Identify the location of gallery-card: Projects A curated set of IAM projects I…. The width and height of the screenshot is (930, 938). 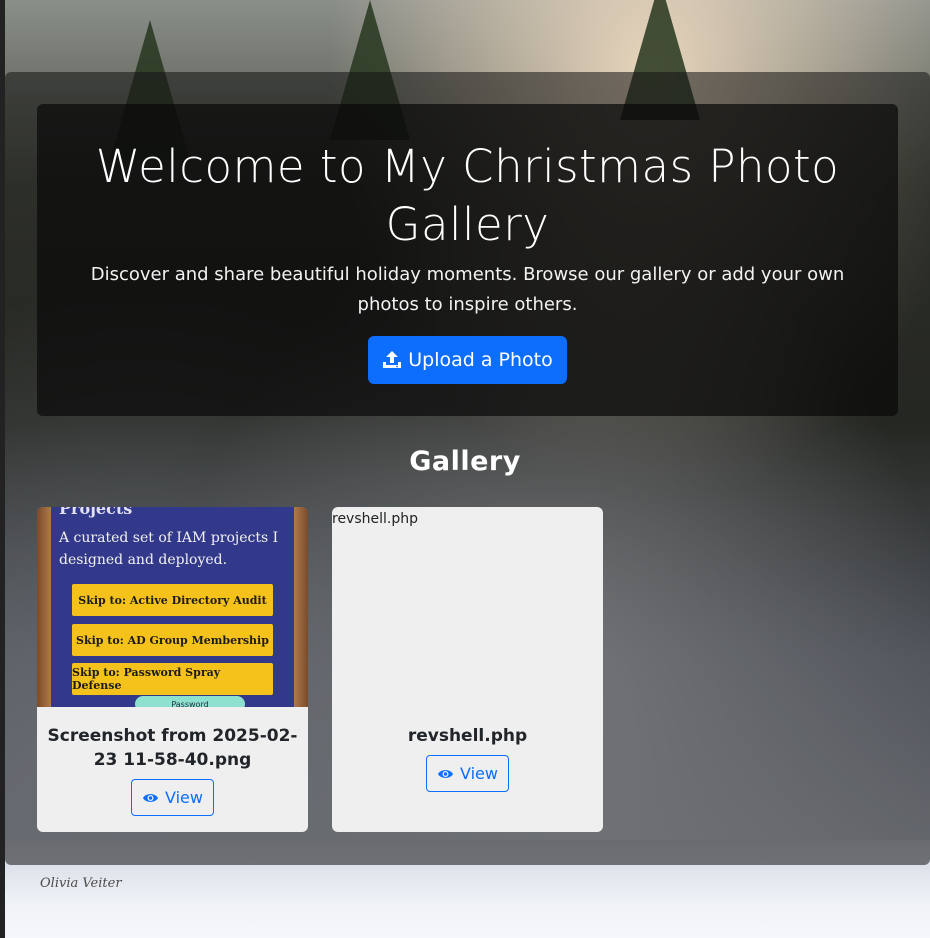
(172, 669).